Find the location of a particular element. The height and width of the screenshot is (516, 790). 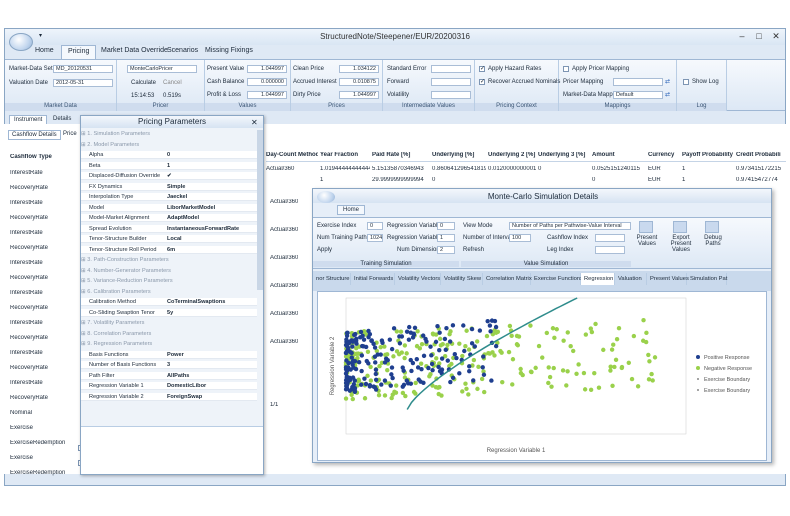

mc-tab: Correlation Matrix is located at coordinates (507, 279).